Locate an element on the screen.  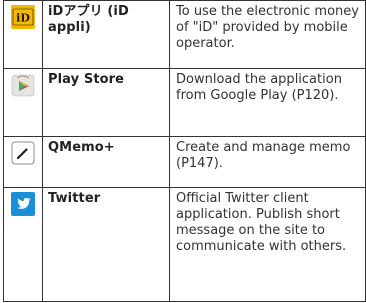
app-description: Create and manage memo (P147). is located at coordinates (263, 155).